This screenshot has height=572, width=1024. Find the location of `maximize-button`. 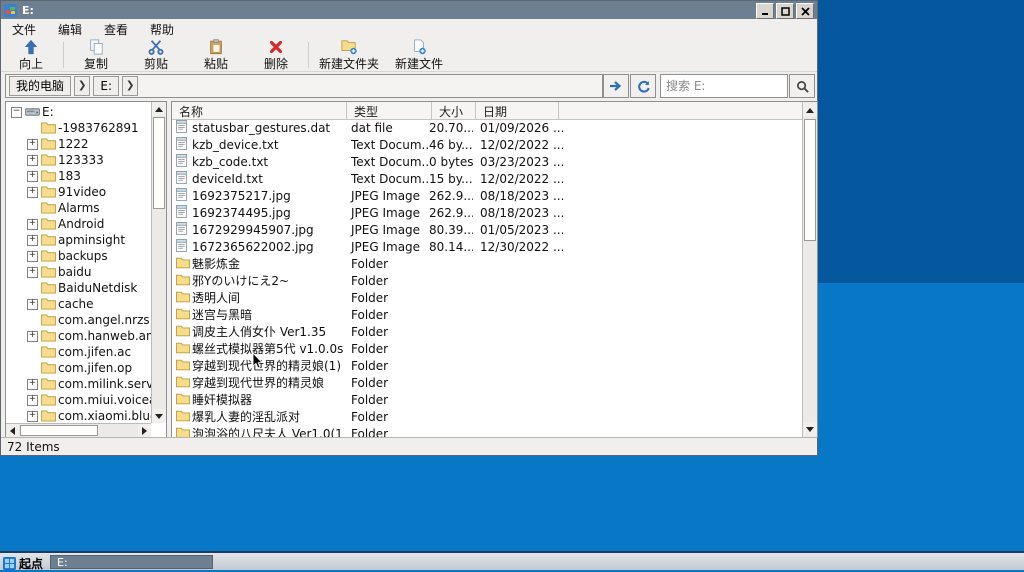

maximize-button is located at coordinates (785, 11).